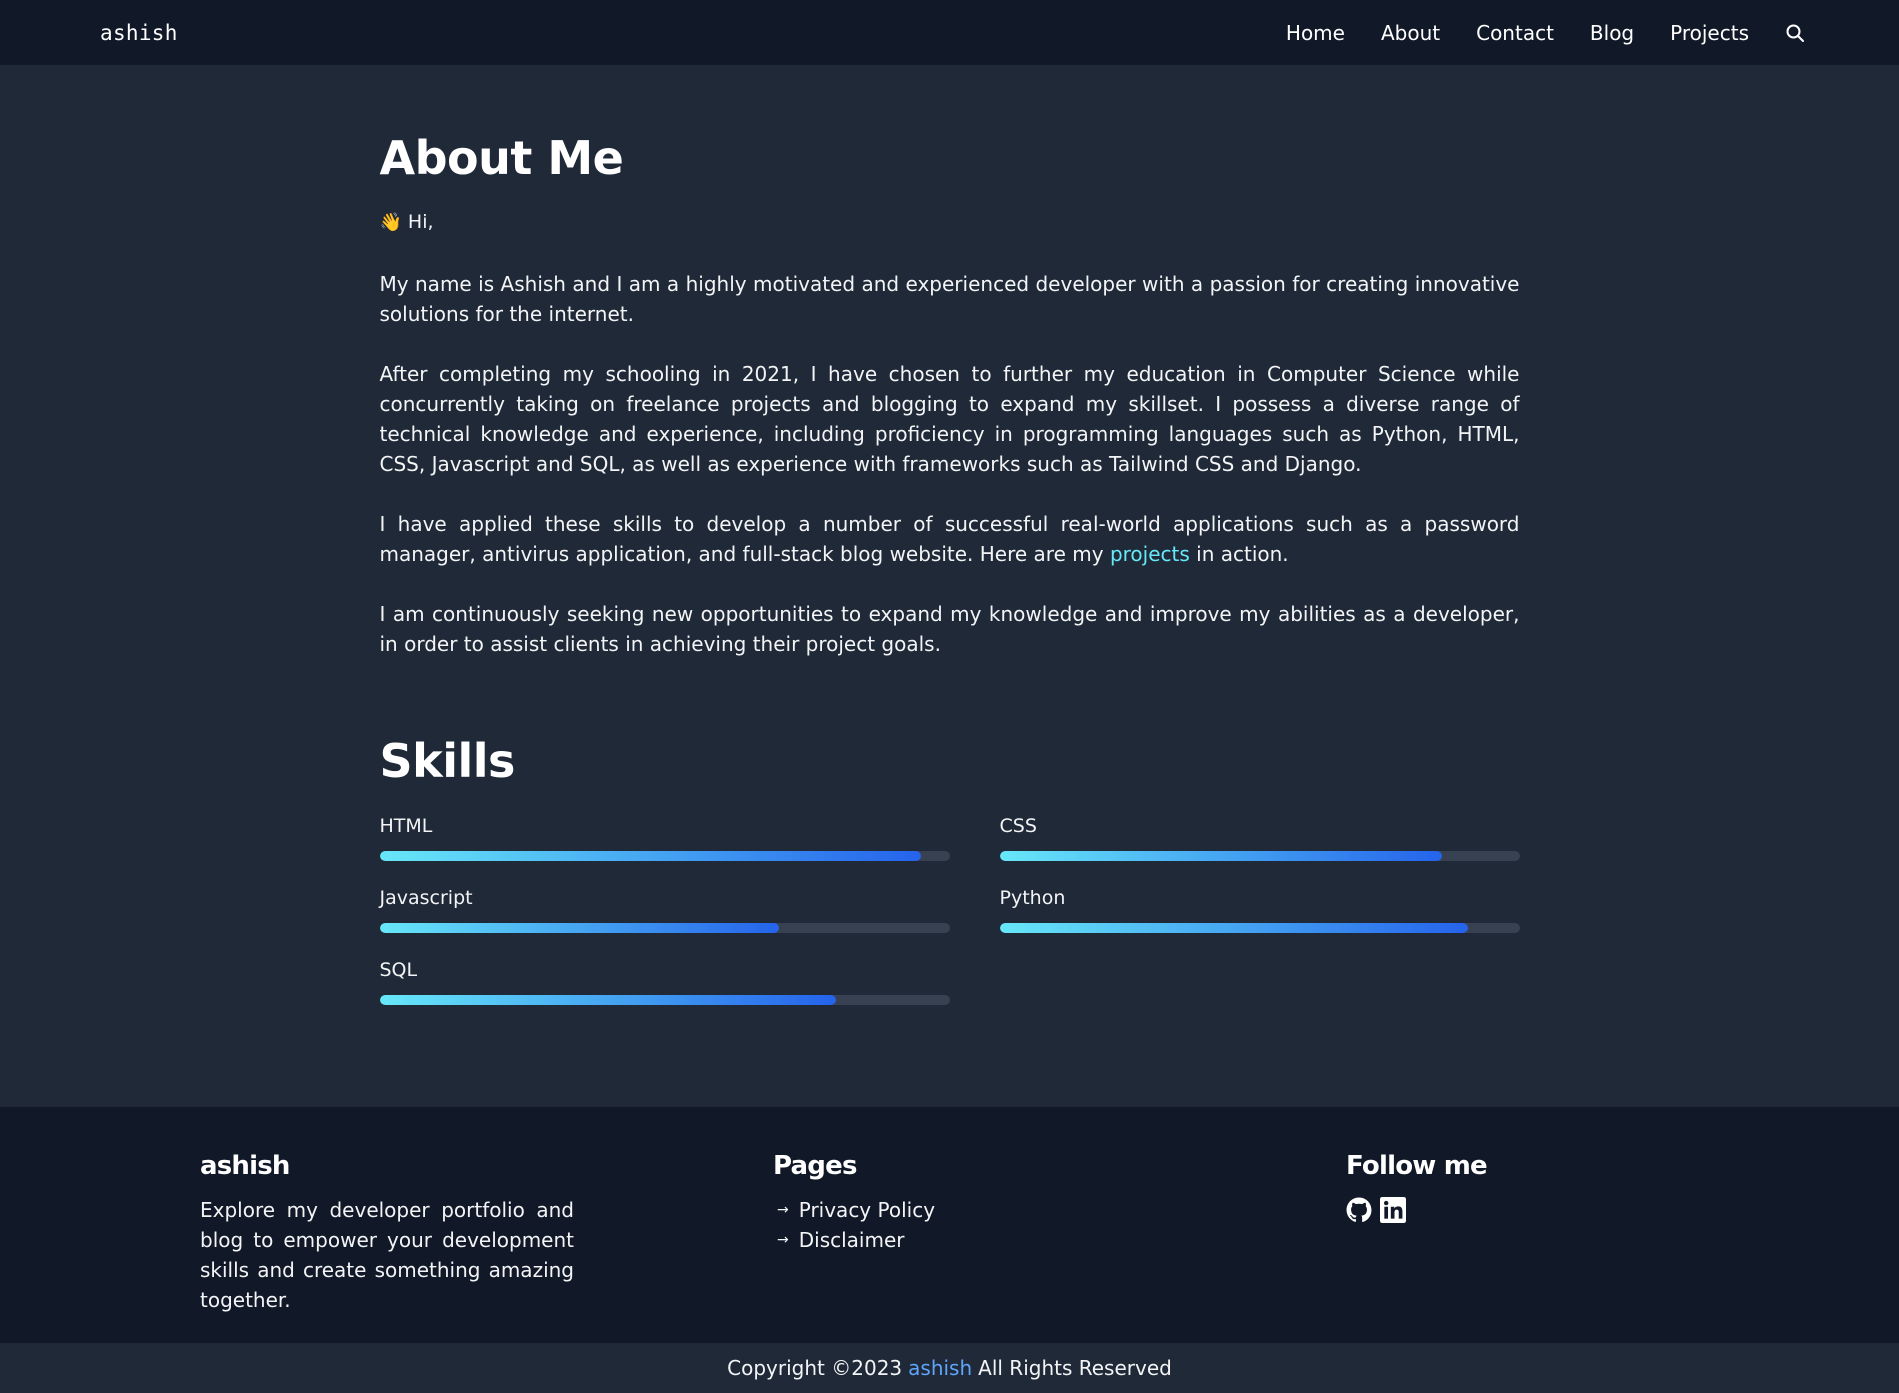 This screenshot has height=1393, width=1899. What do you see at coordinates (245, 1166) in the screenshot?
I see `footer-brand: ashish` at bounding box center [245, 1166].